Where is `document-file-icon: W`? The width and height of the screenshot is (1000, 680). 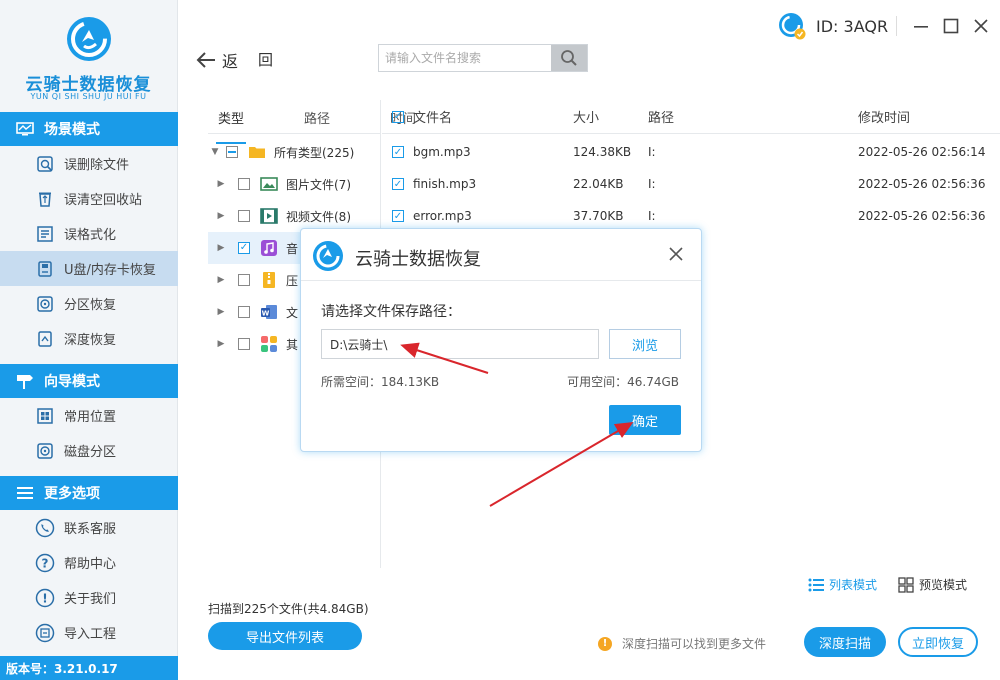
document-file-icon: W is located at coordinates (269, 312).